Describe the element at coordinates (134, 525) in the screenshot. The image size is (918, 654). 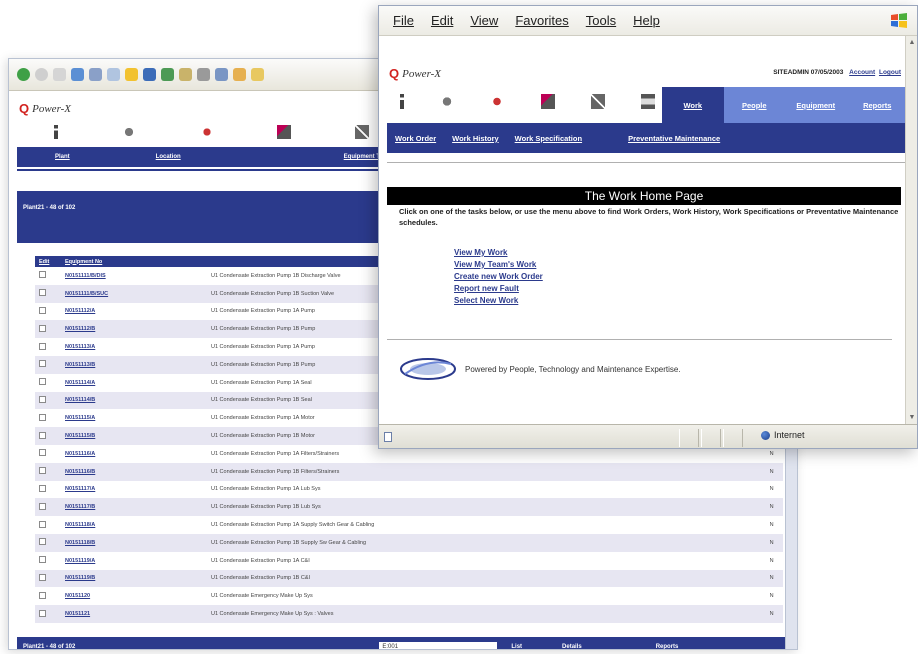
I see `equipment-no: N0151118/A` at that location.